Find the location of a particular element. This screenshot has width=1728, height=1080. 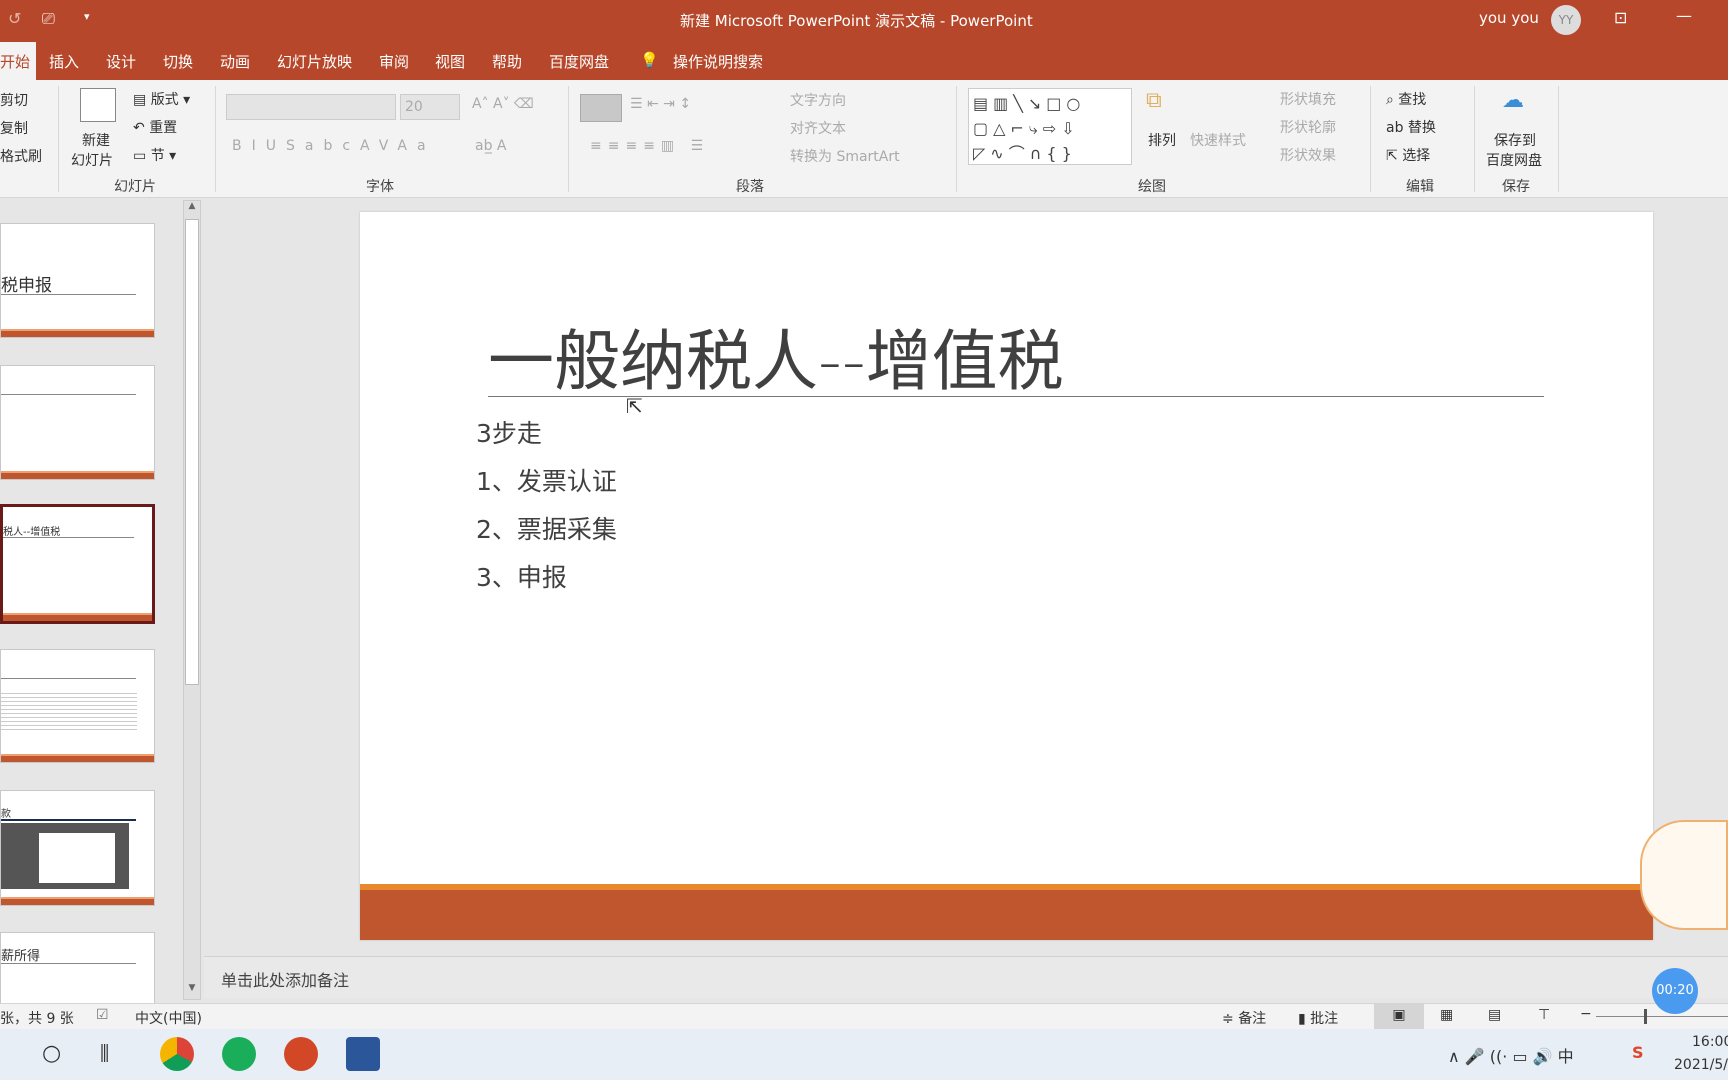

font-color-icon: ab̲ A is located at coordinates (491, 146).